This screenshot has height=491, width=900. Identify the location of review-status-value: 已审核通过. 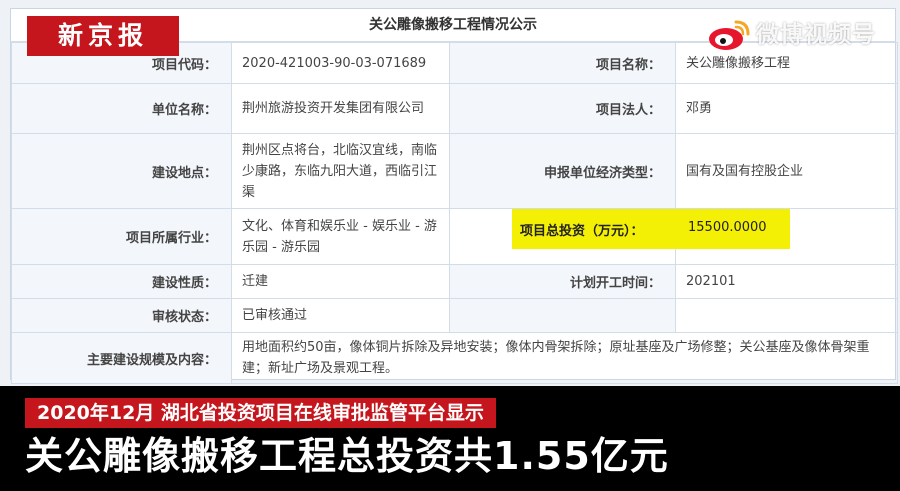
(340, 315).